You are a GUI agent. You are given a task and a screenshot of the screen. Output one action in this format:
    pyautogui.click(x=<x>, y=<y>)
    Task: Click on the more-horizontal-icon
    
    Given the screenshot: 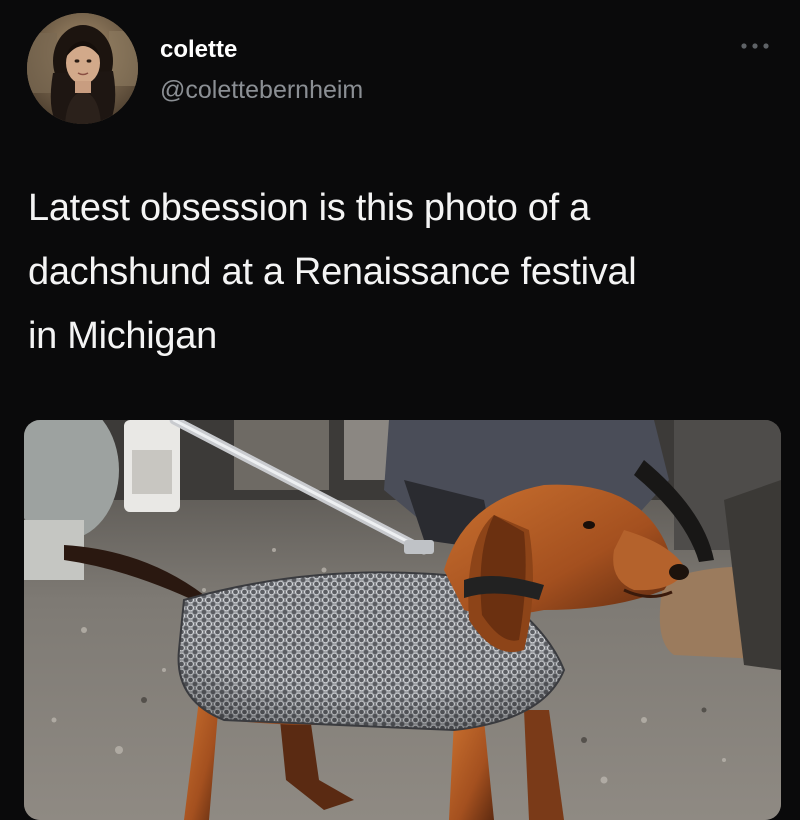 What is the action you would take?
    pyautogui.click(x=755, y=46)
    